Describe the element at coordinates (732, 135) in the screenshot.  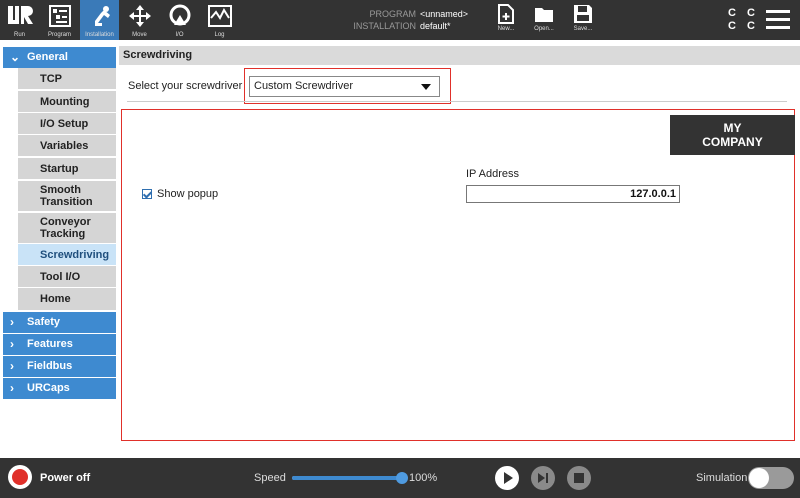
I see `company-logo: MY COMPANY` at that location.